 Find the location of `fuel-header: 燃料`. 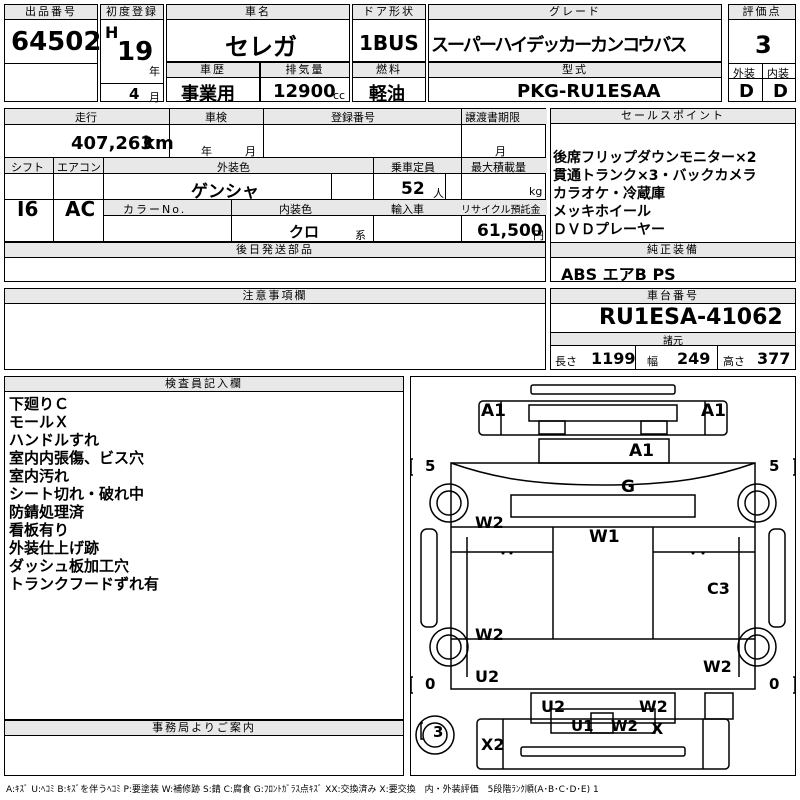

fuel-header: 燃料 is located at coordinates (389, 70).